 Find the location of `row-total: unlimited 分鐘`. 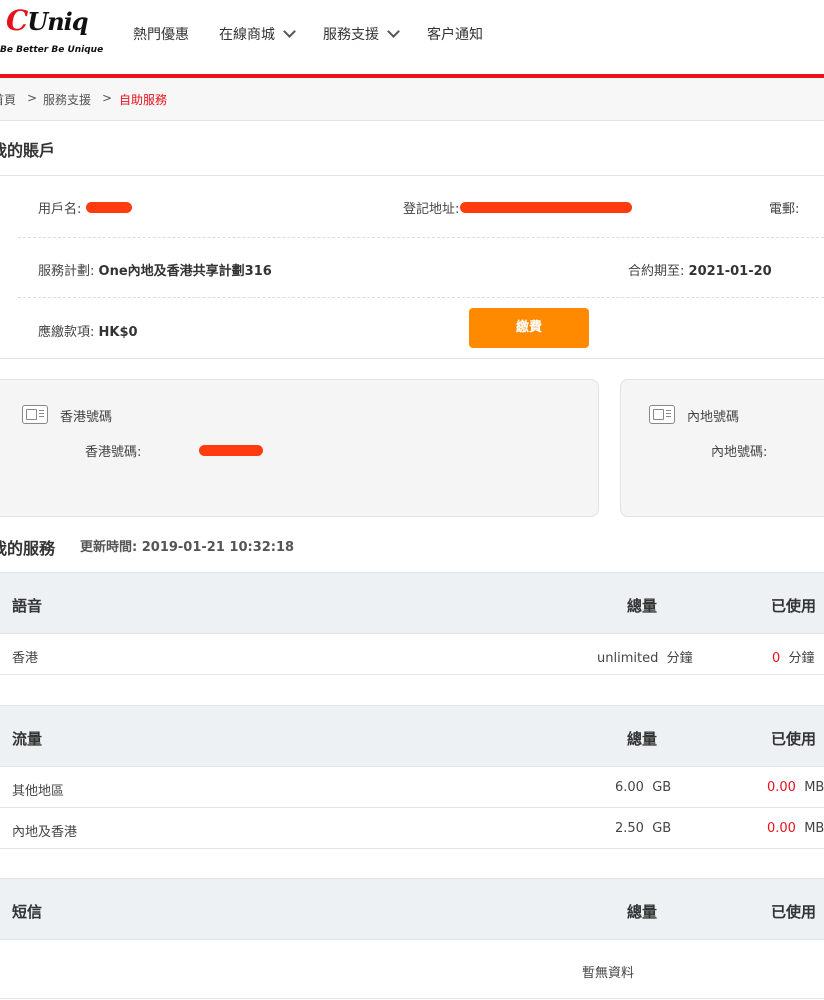

row-total: unlimited 分鐘 is located at coordinates (645, 656).